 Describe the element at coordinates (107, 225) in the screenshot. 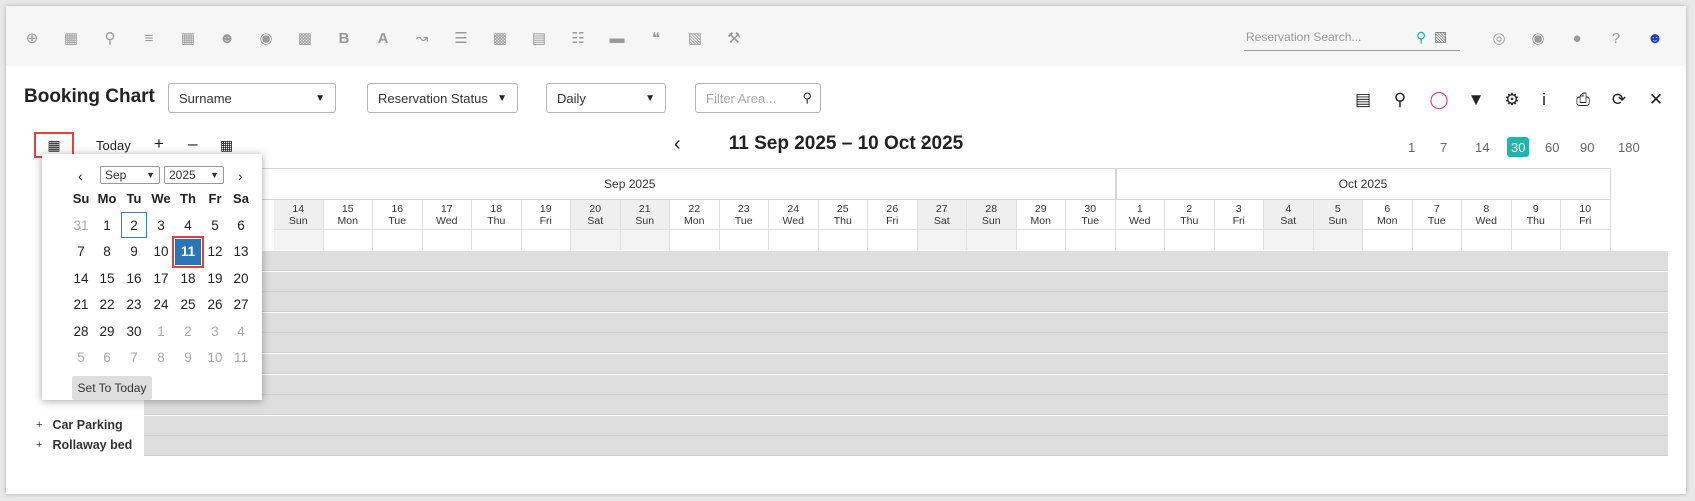

I see `date-cell: 1` at that location.